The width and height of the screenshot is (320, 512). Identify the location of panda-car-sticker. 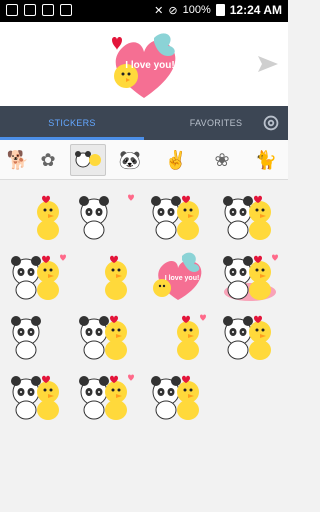
(38, 337).